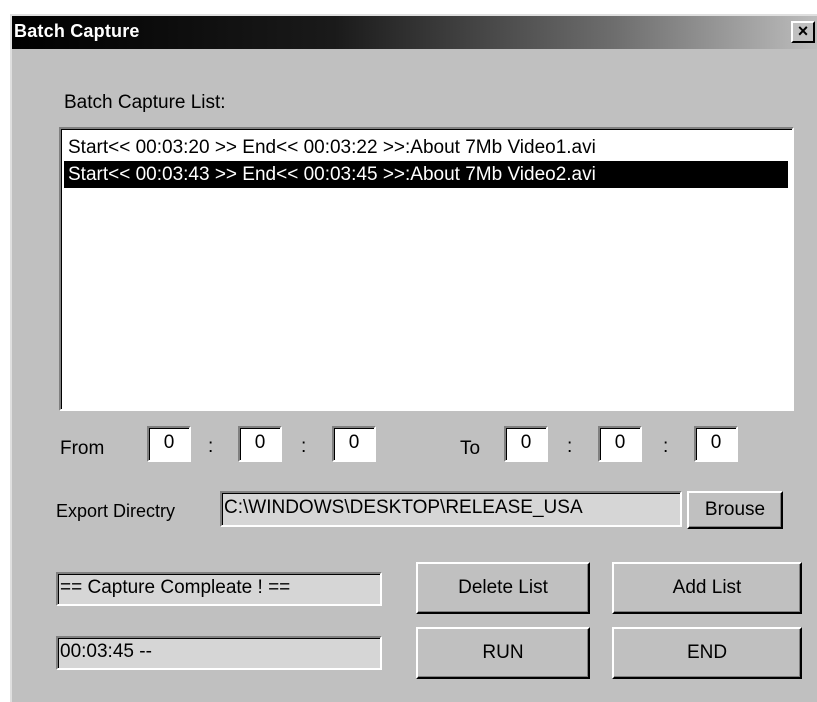 Image resolution: width=817 pixels, height=702 pixels. I want to click on to-minutes-input: 0, so click(620, 444).